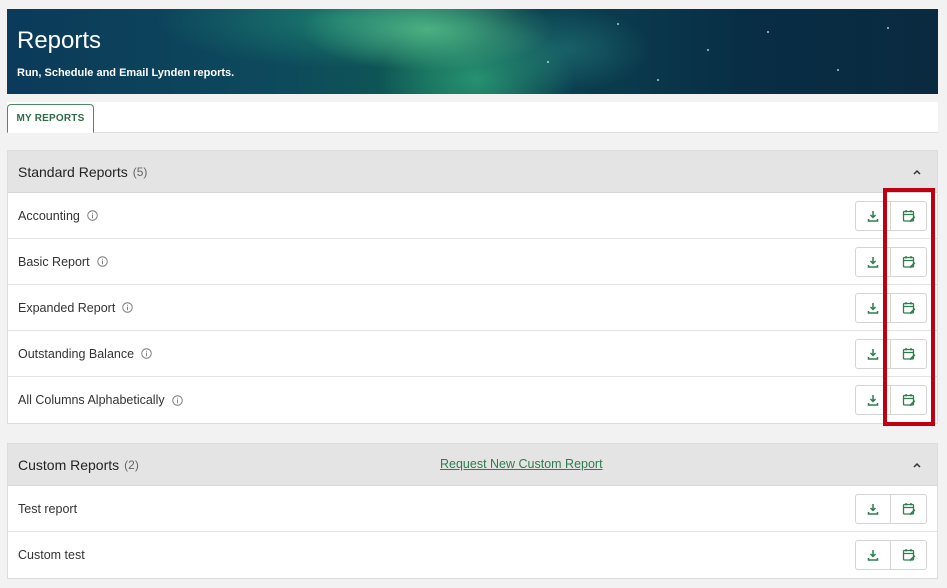 The image size is (947, 588). What do you see at coordinates (472, 354) in the screenshot?
I see `report-row: Outstanding Balance` at bounding box center [472, 354].